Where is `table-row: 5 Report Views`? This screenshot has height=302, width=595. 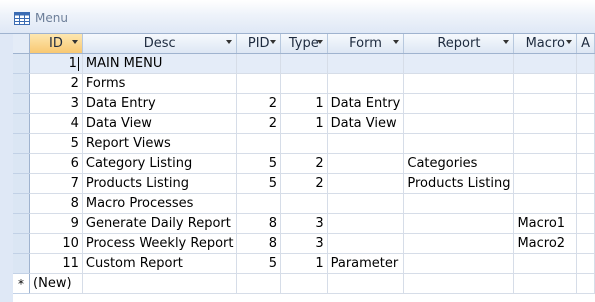 table-row: 5 Report Views is located at coordinates (304, 143).